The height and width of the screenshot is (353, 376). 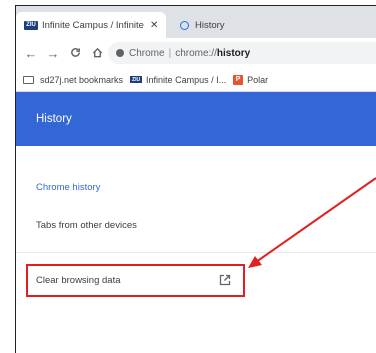 What do you see at coordinates (210, 25) in the screenshot?
I see `tab-title: History` at bounding box center [210, 25].